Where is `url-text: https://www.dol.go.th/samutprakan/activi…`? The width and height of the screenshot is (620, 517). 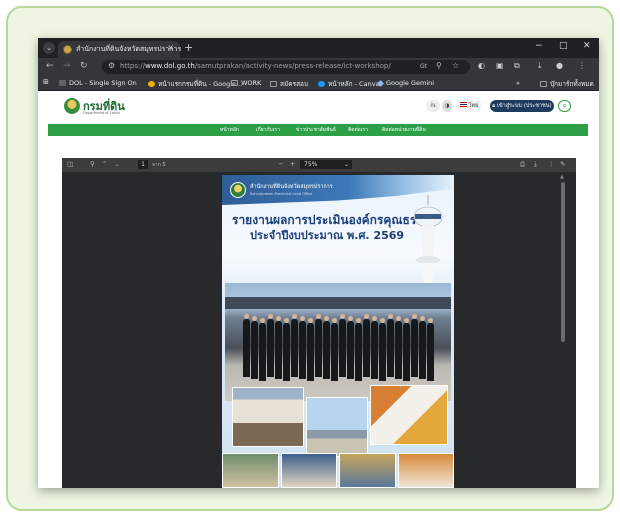 url-text: https://www.dol.go.th/samutprakan/activi… is located at coordinates (255, 66).